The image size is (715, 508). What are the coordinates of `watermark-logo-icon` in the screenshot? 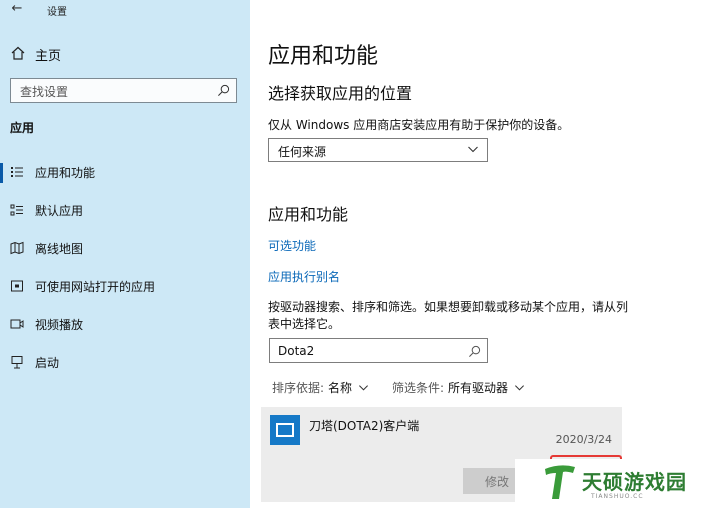 It's located at (560, 482).